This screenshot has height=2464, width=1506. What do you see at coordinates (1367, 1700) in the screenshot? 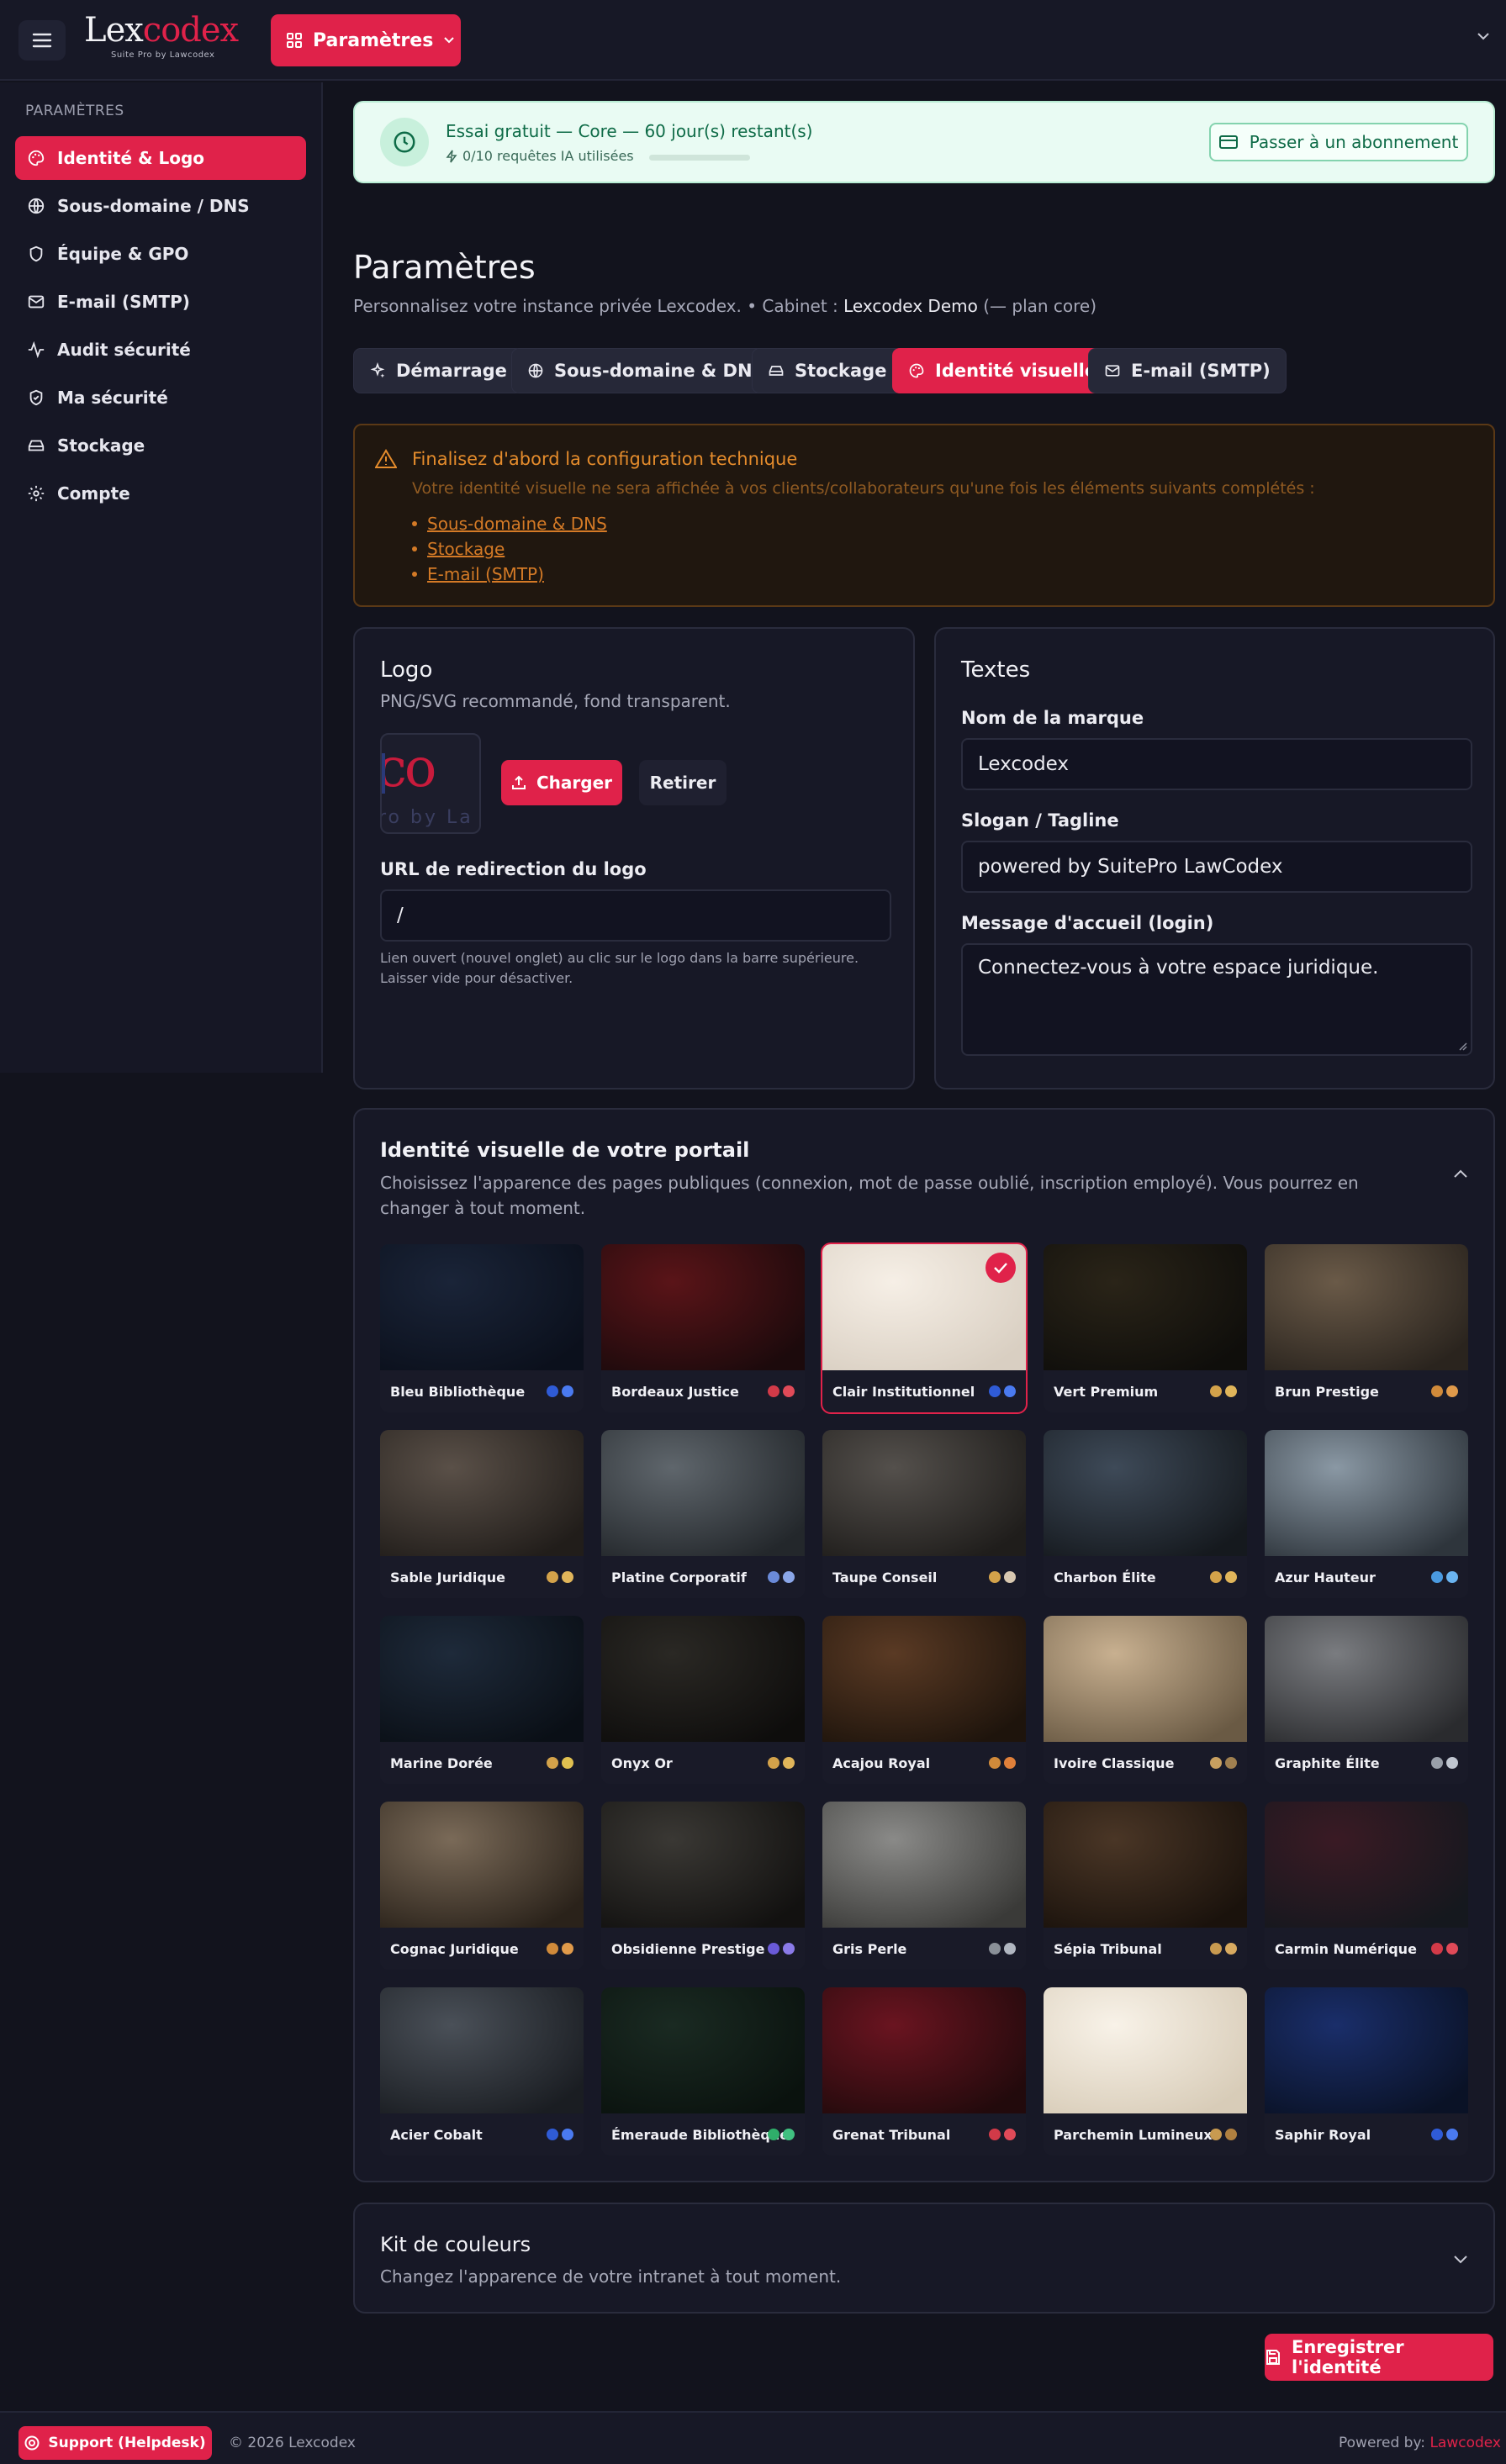
I see `theme-card: Graphite Élite` at bounding box center [1367, 1700].